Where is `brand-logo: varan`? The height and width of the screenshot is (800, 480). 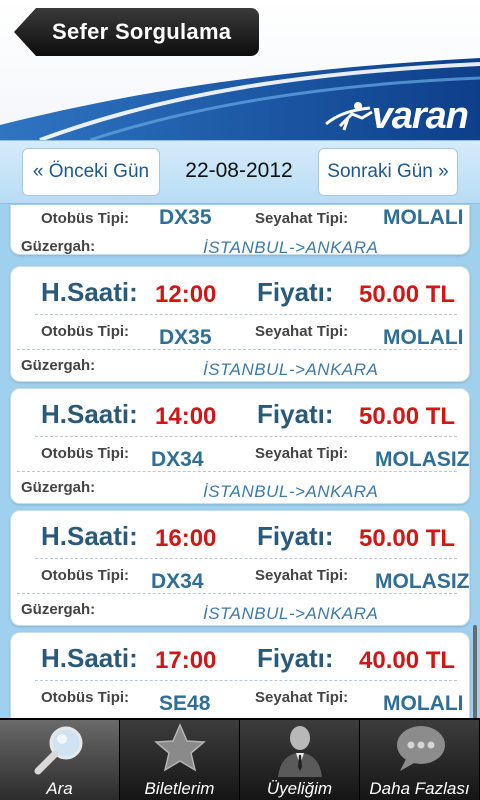
brand-logo: varan is located at coordinates (395, 116).